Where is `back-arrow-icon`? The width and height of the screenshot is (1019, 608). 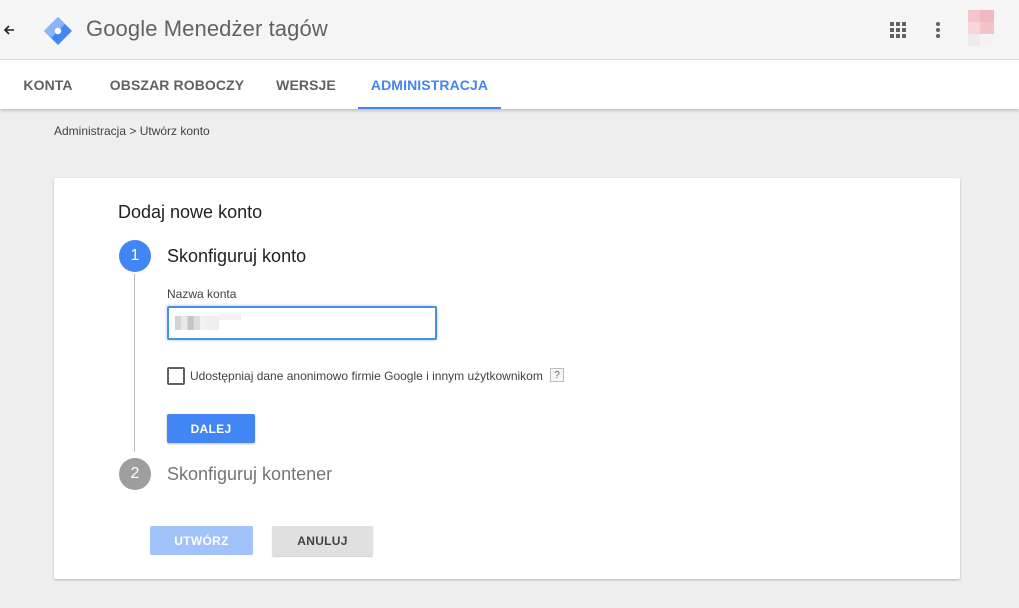 back-arrow-icon is located at coordinates (9, 30).